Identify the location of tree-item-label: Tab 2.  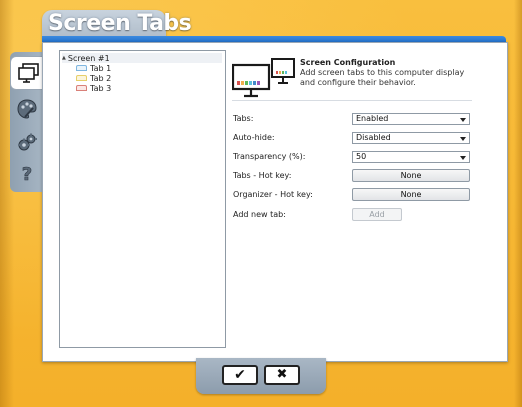
(101, 78).